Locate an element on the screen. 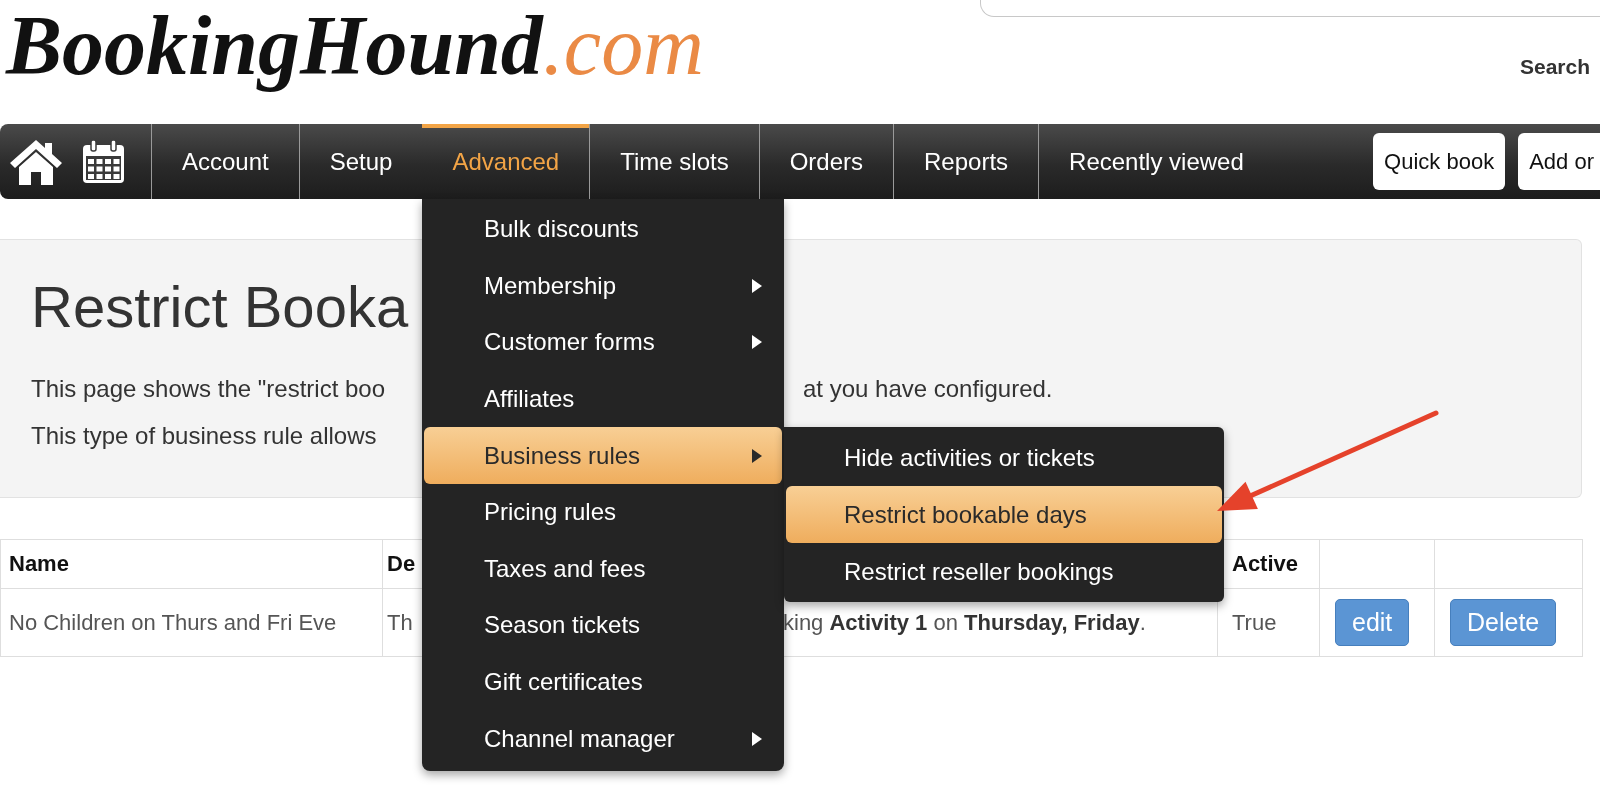 This screenshot has height=789, width=1600. description-text: at you have configured. is located at coordinates (928, 388).